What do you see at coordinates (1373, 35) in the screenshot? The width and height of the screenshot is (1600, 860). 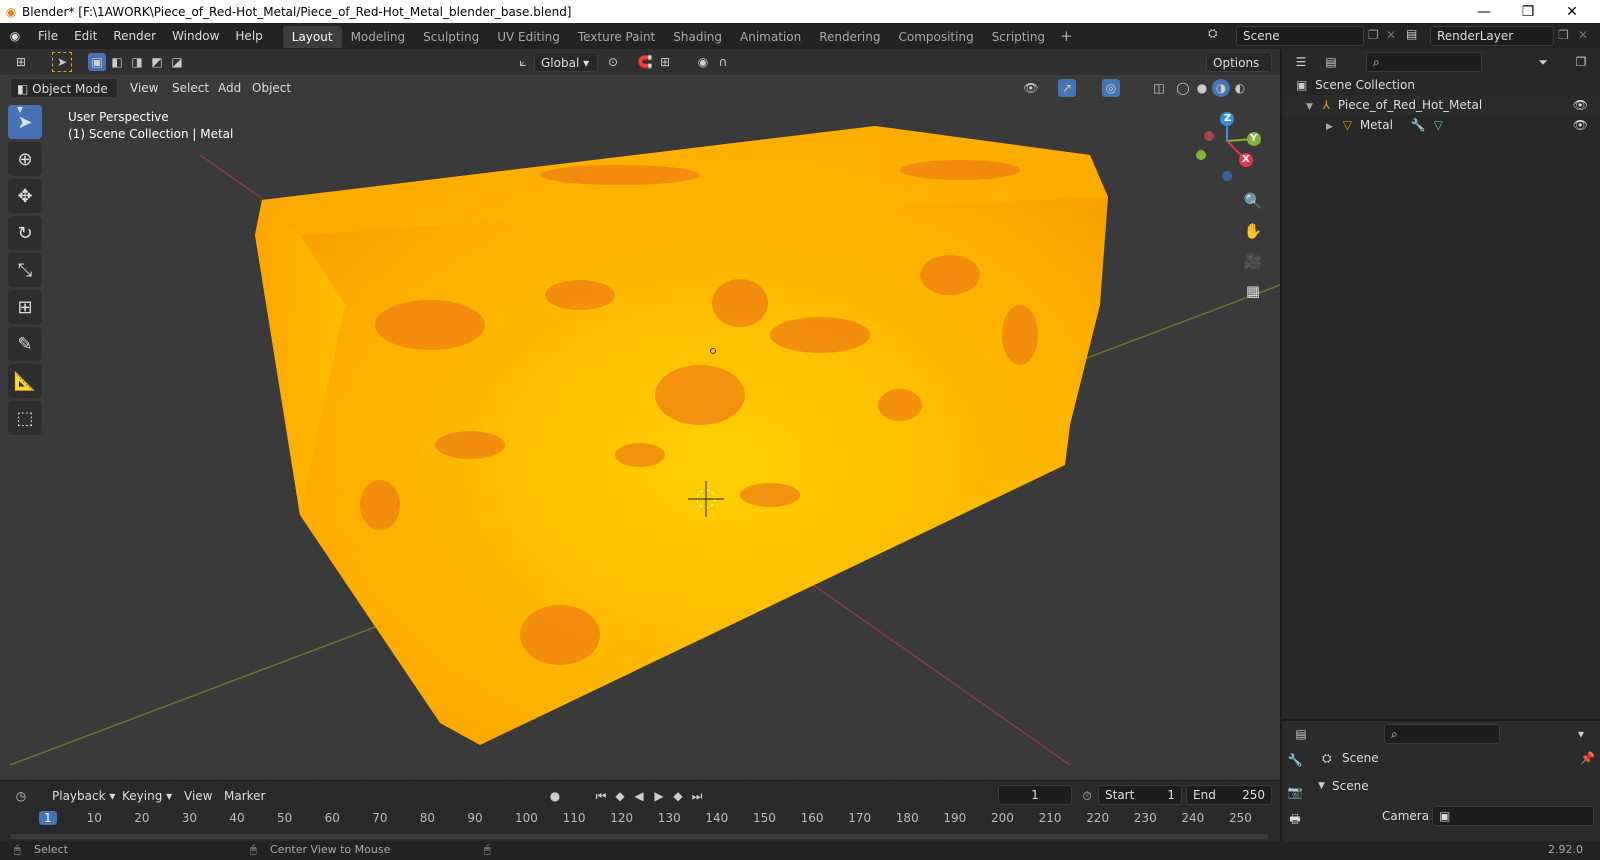 I see `new-scene-icon: ❐` at bounding box center [1373, 35].